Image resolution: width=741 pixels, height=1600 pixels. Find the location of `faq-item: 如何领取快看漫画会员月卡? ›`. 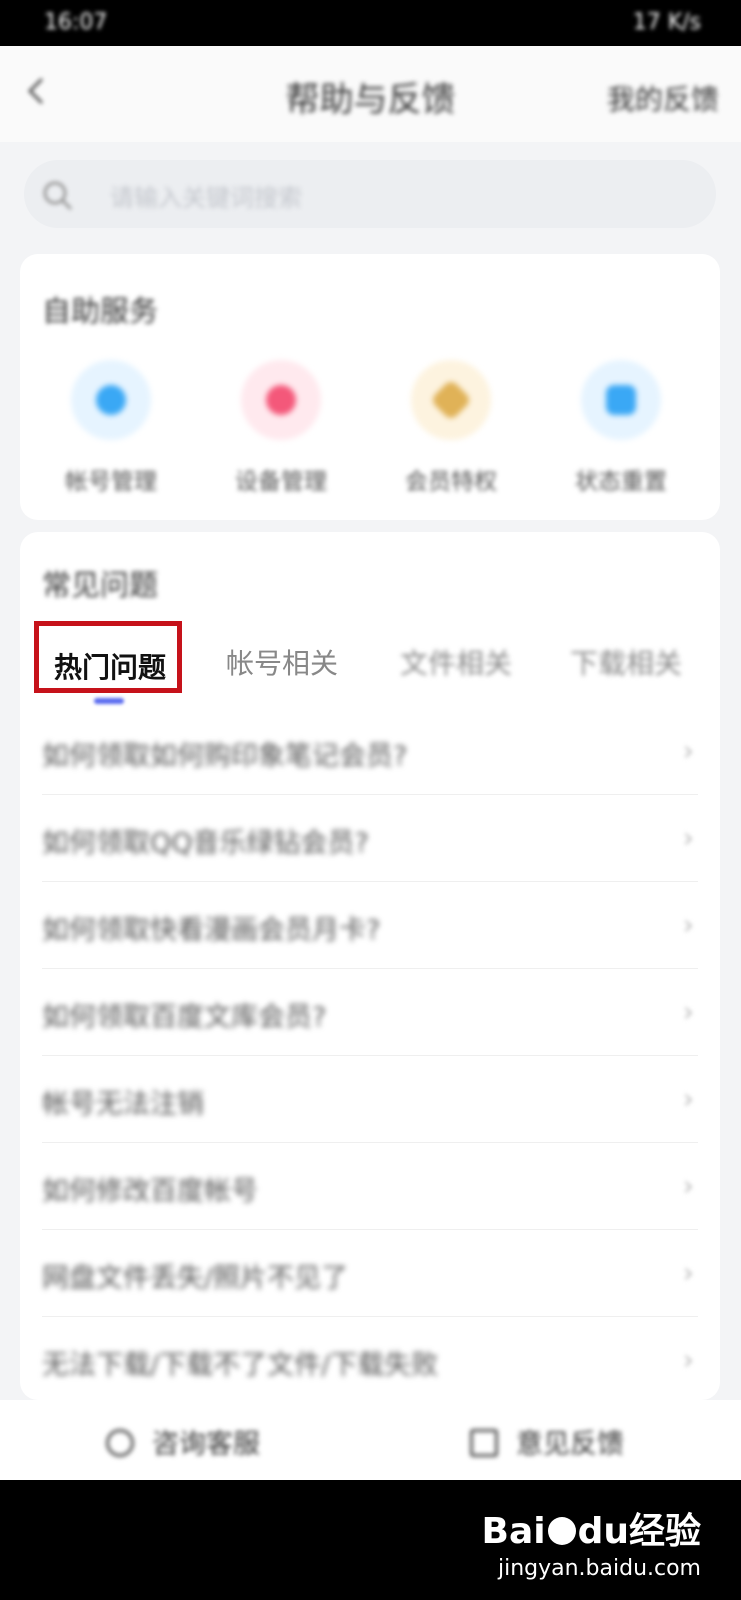

faq-item: 如何领取快看漫画会员月卡? › is located at coordinates (370, 925).